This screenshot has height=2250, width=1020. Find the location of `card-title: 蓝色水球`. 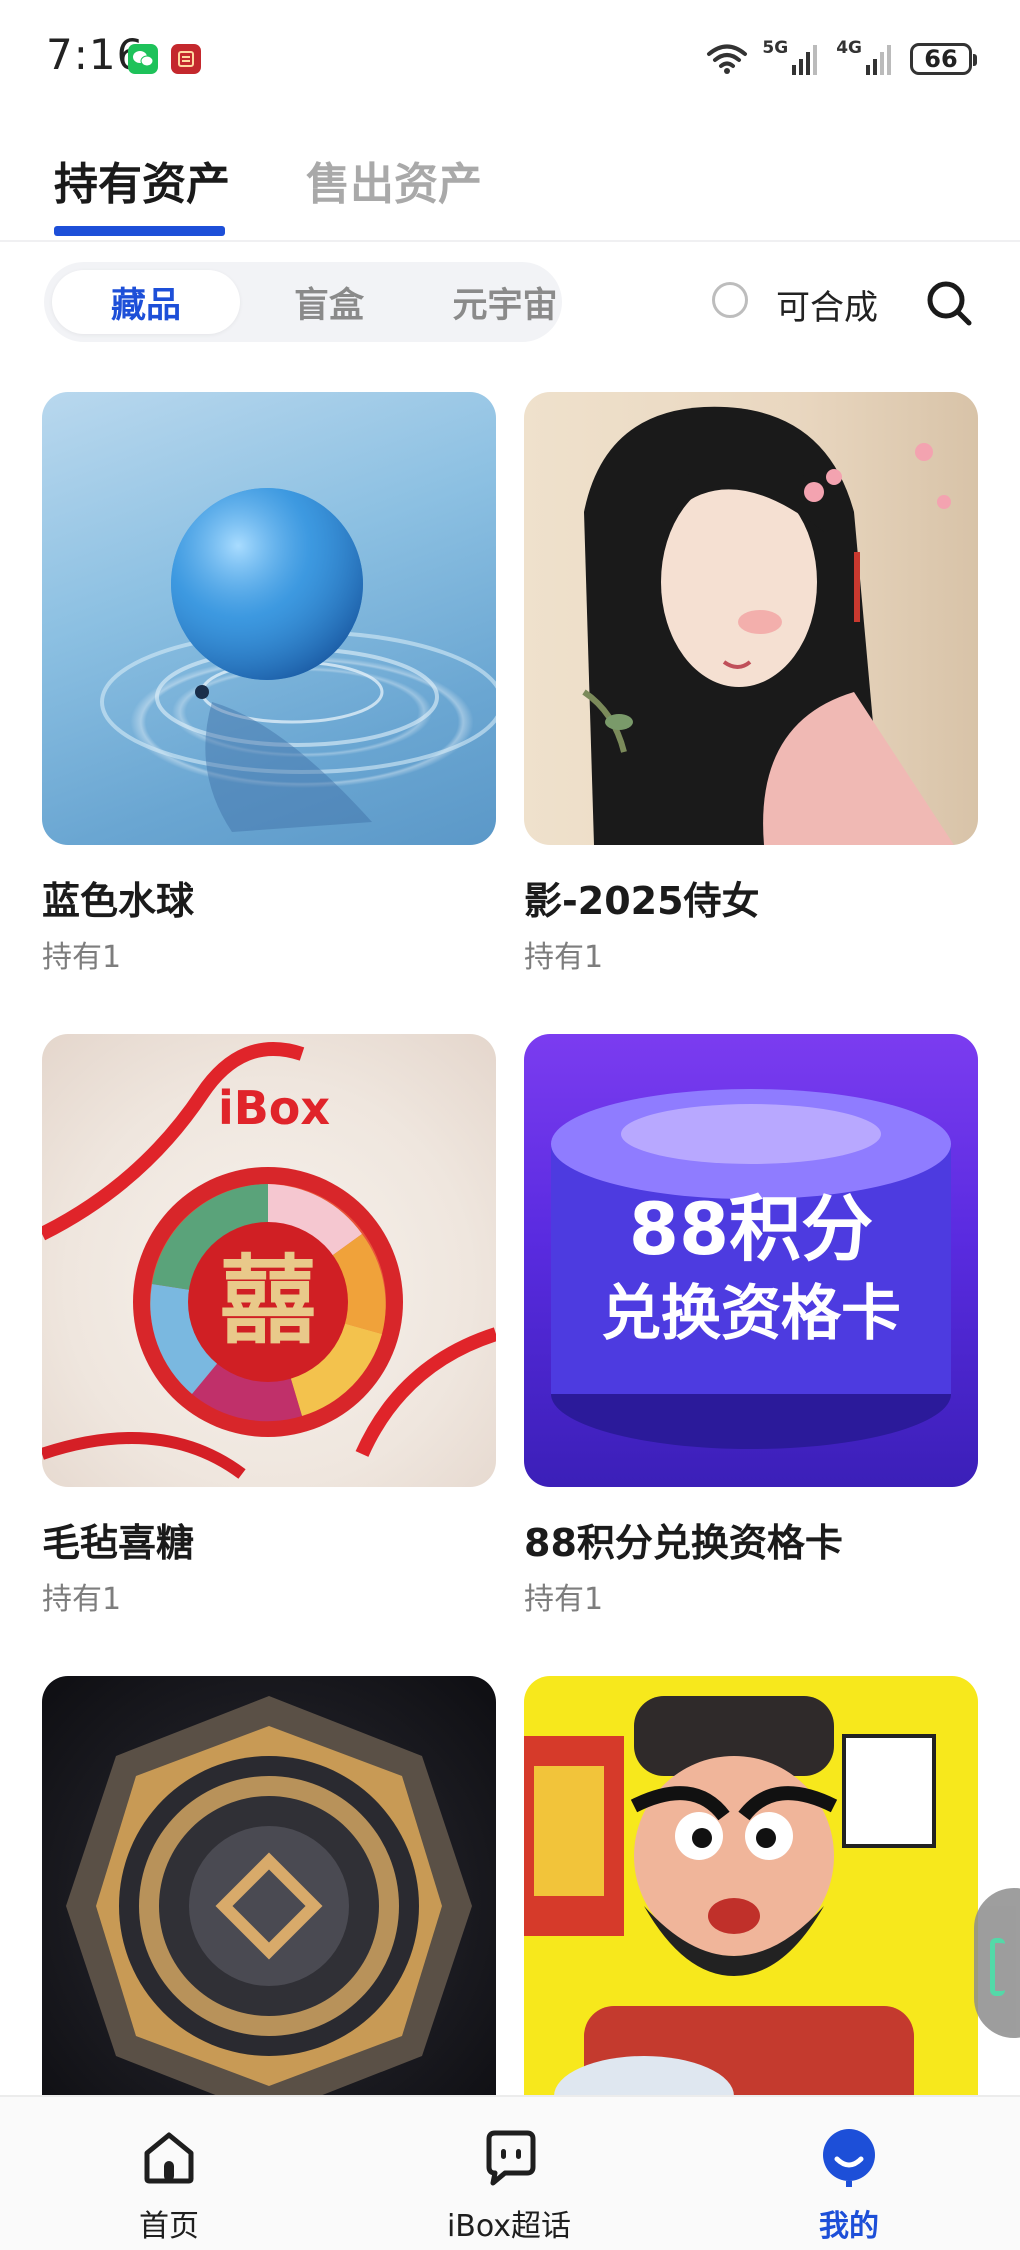

card-title: 蓝色水球 is located at coordinates (118, 901).